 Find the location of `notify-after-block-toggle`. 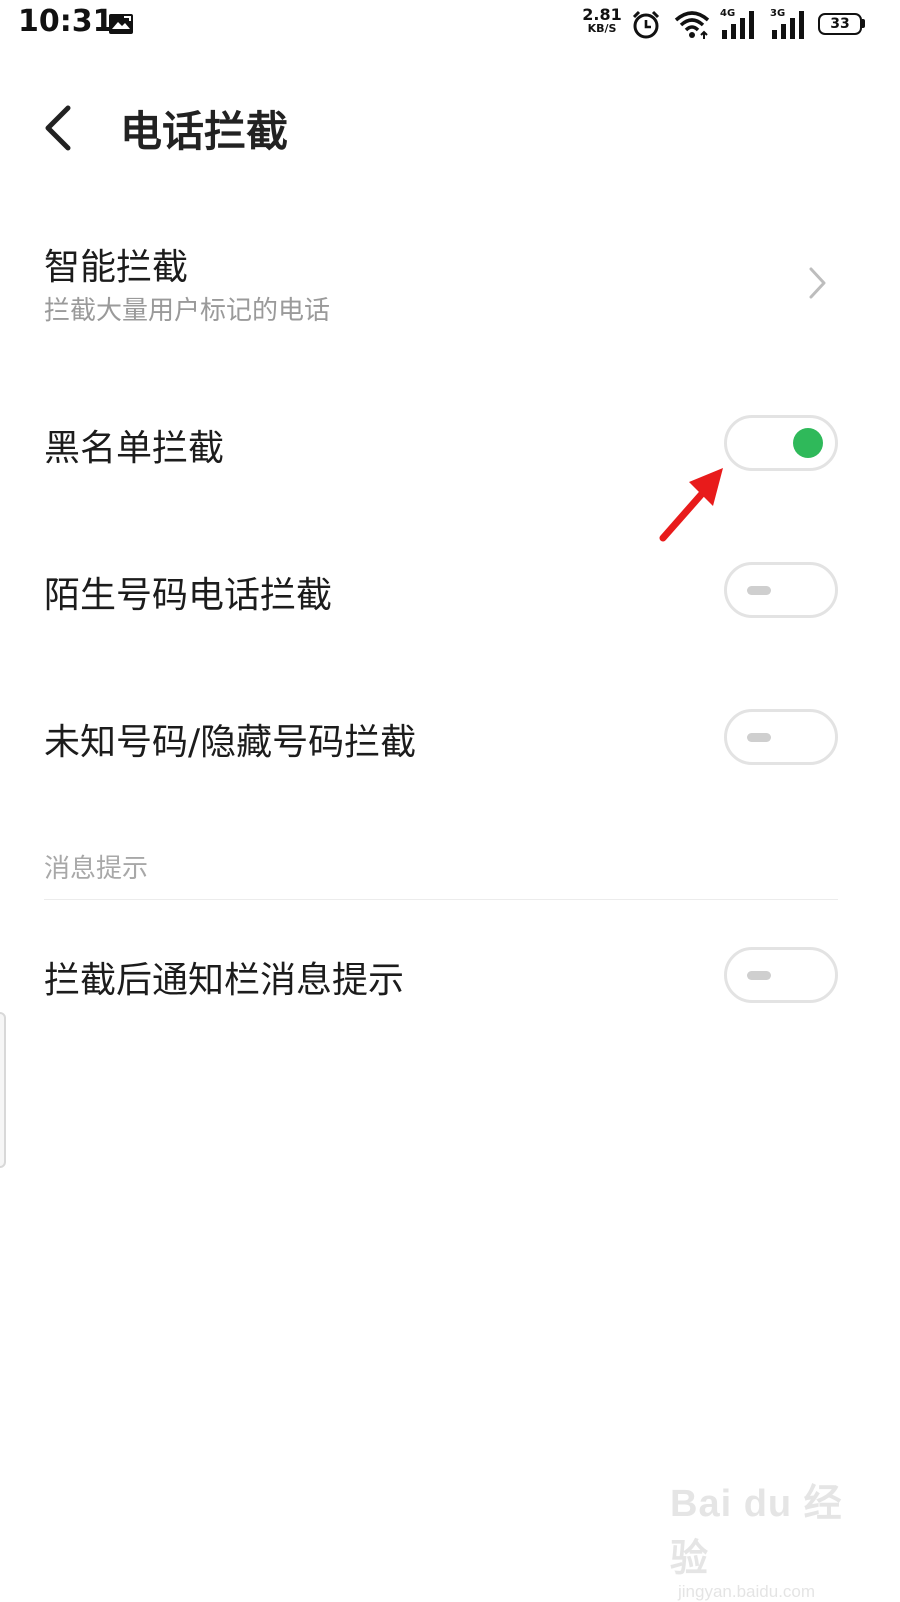

notify-after-block-toggle is located at coordinates (781, 975).